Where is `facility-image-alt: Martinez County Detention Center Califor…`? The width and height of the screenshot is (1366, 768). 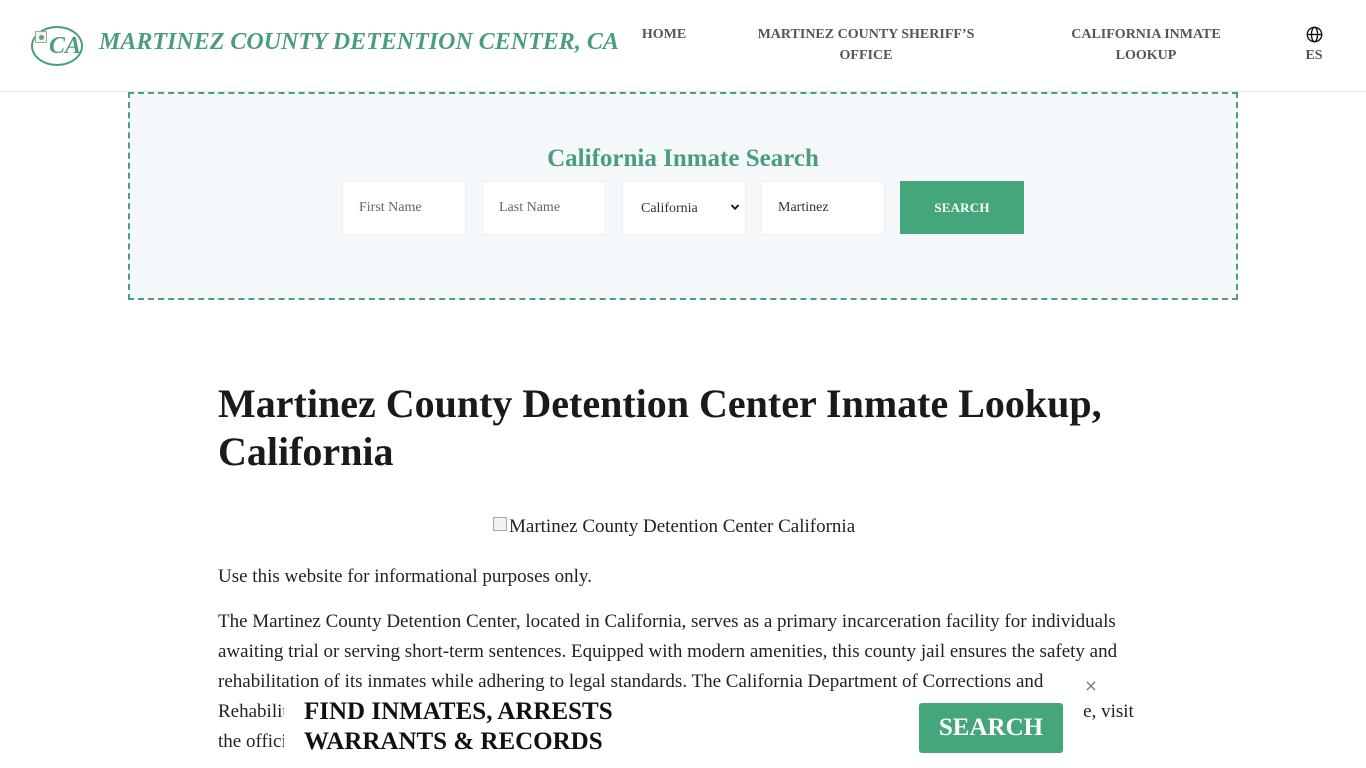 facility-image-alt: Martinez County Detention Center Califor… is located at coordinates (682, 526).